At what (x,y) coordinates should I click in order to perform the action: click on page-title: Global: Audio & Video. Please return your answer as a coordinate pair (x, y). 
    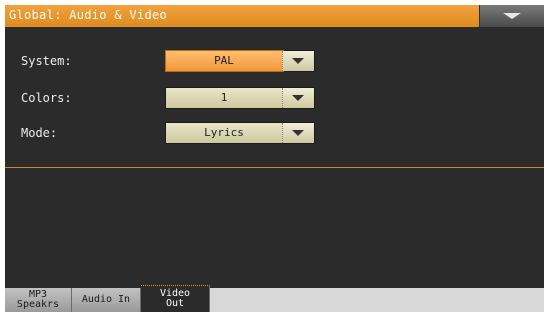
    Looking at the image, I should click on (88, 15).